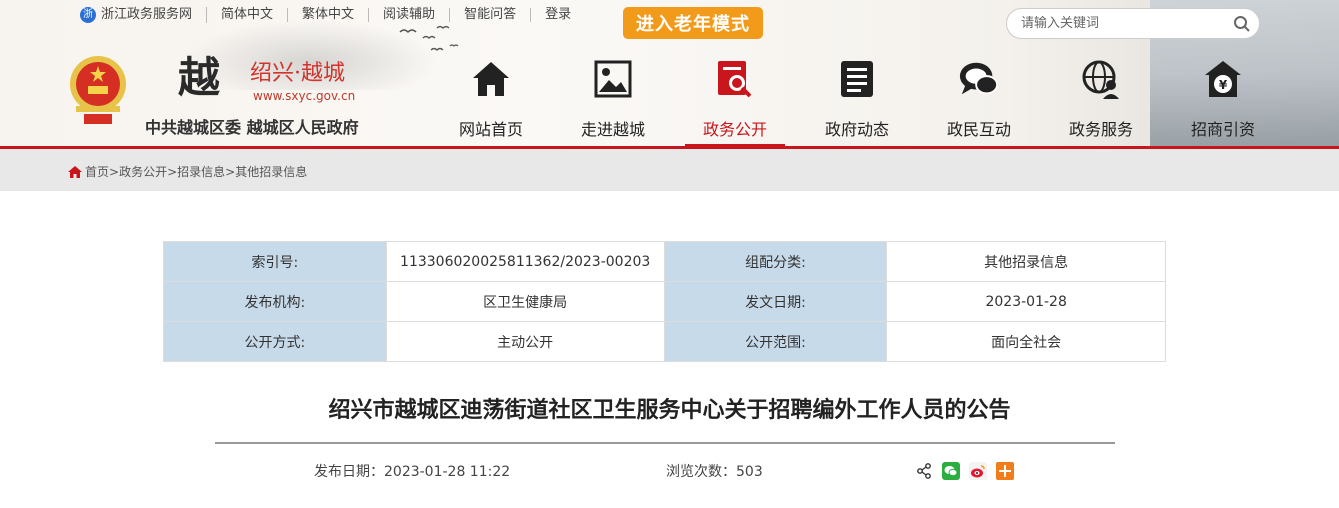 This screenshot has width=1339, height=508. Describe the element at coordinates (612, 129) in the screenshot. I see `nav-label: 走进越城` at that location.